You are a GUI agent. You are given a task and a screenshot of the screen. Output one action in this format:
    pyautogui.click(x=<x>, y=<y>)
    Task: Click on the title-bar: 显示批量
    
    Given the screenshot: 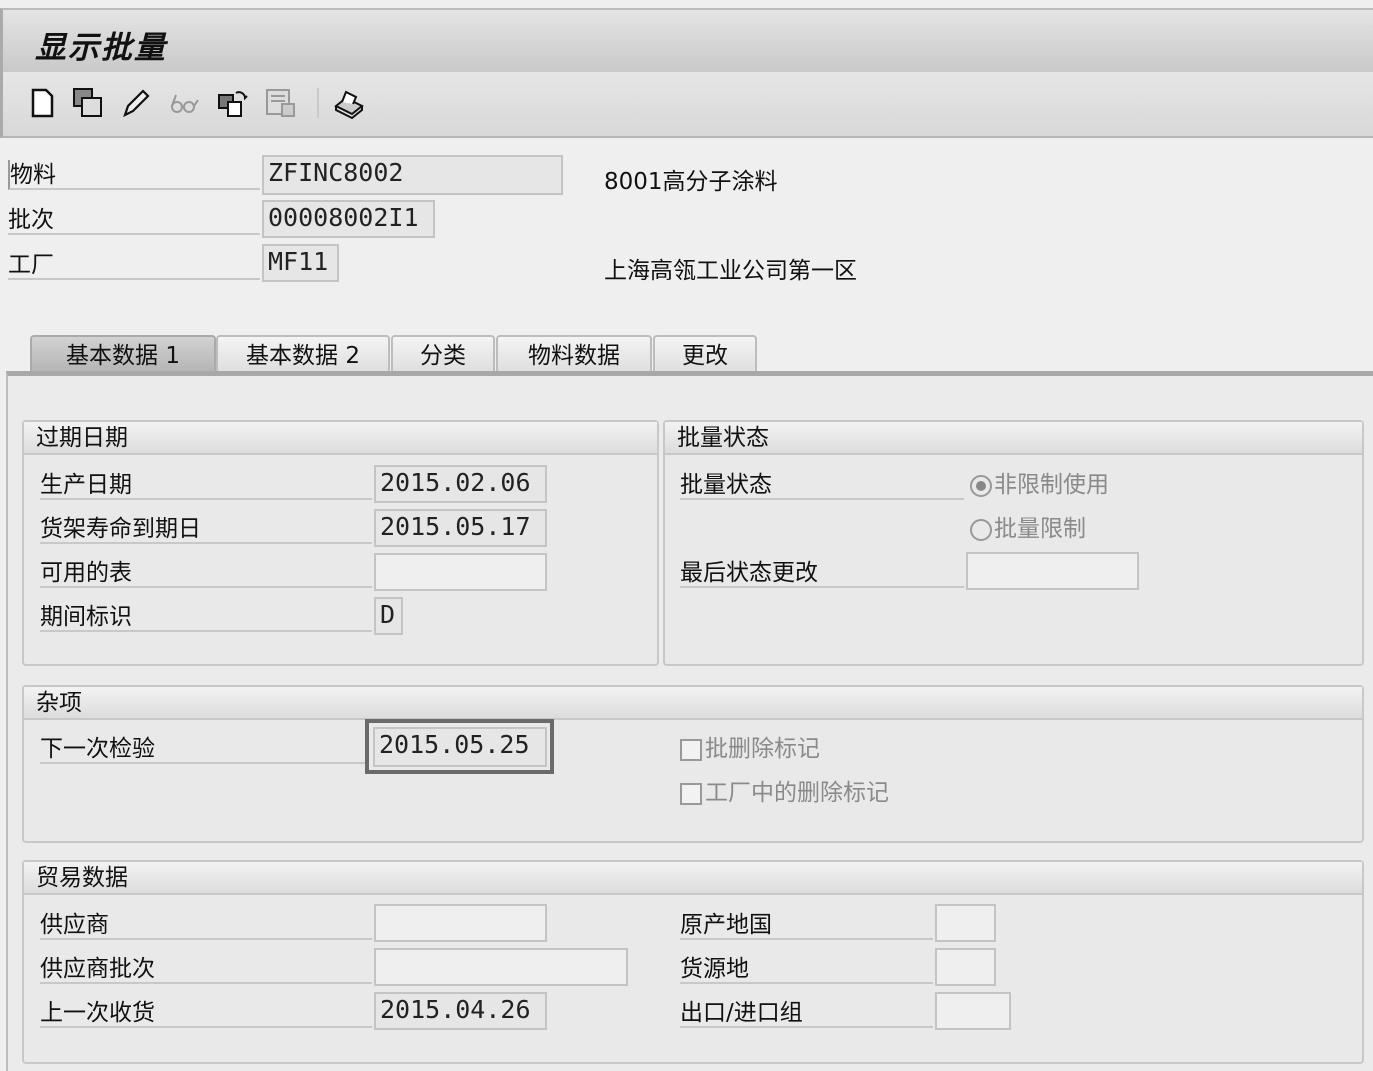 What is the action you would take?
    pyautogui.click(x=686, y=40)
    